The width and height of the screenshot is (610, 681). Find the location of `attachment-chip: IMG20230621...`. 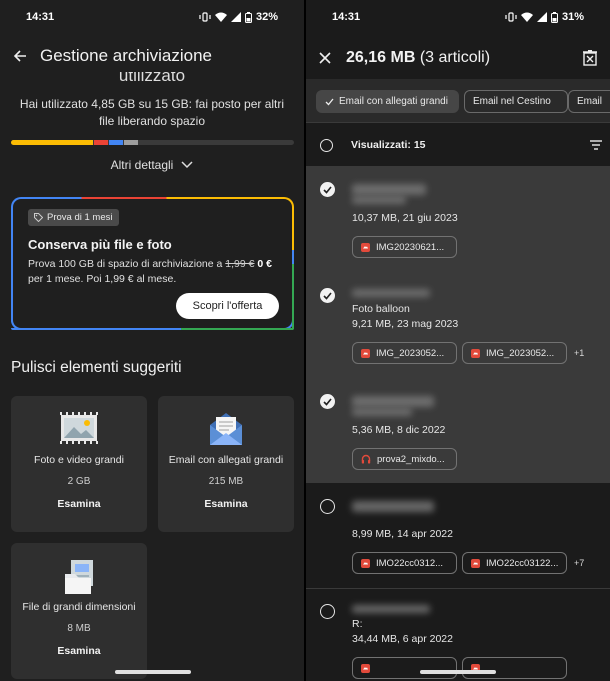

attachment-chip: IMG20230621... is located at coordinates (404, 247).